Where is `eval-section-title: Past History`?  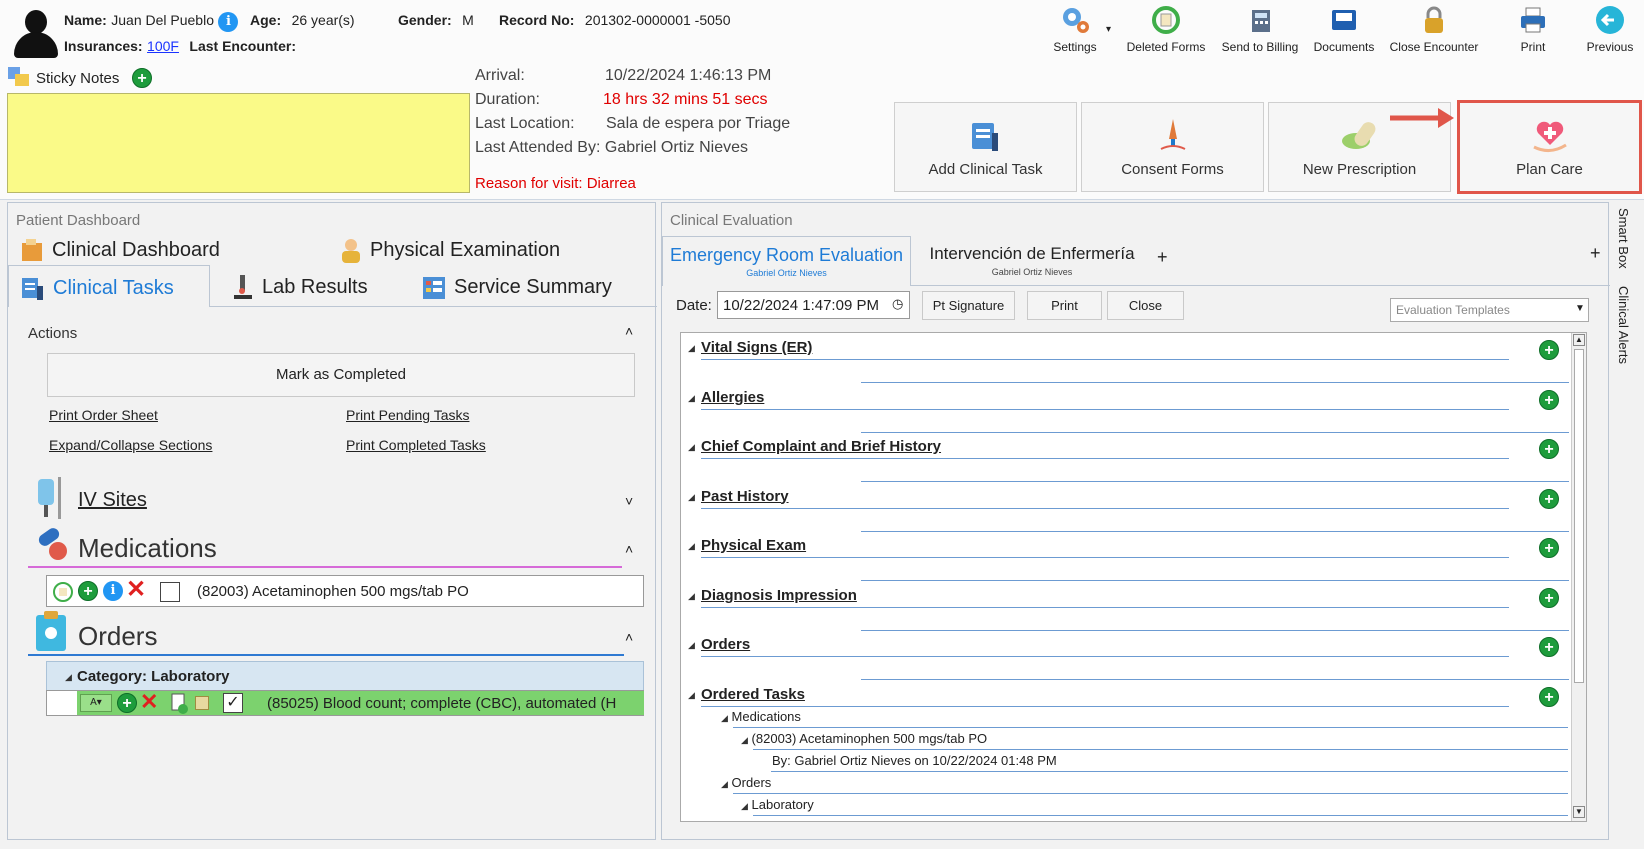 eval-section-title: Past History is located at coordinates (745, 496).